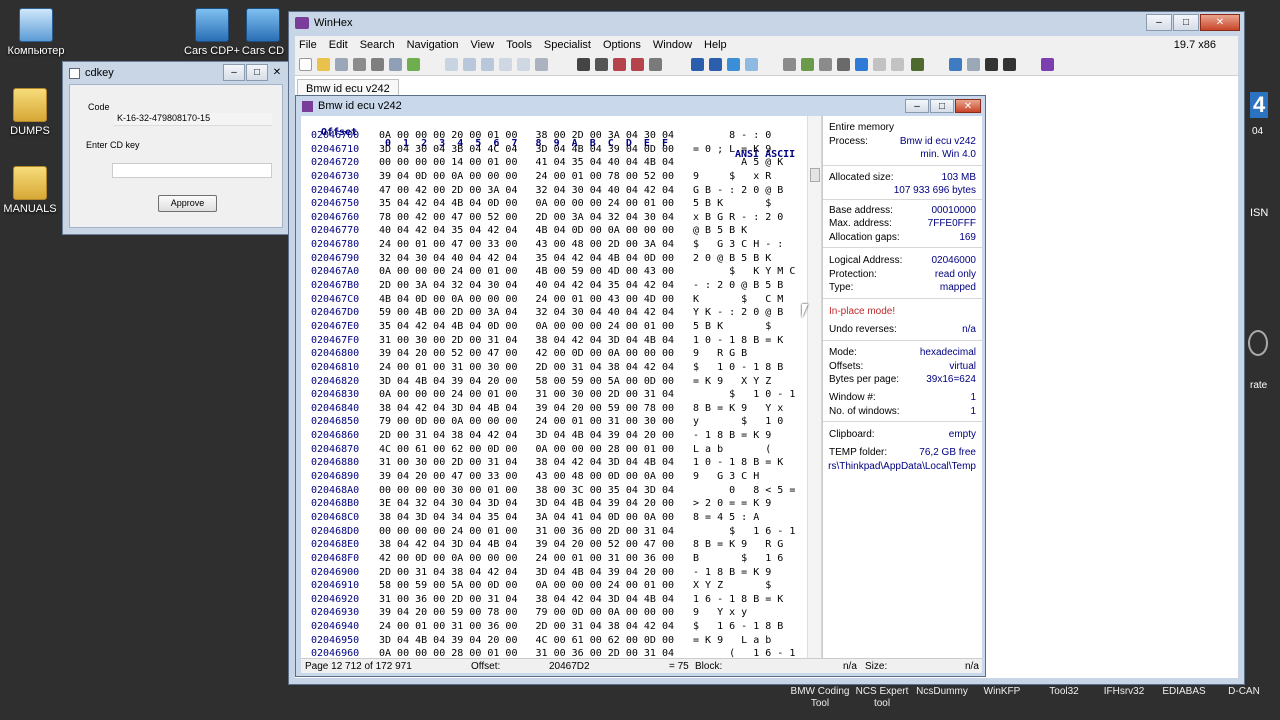 This screenshot has width=1280, height=720. What do you see at coordinates (879, 64) in the screenshot?
I see `calculator-icon` at bounding box center [879, 64].